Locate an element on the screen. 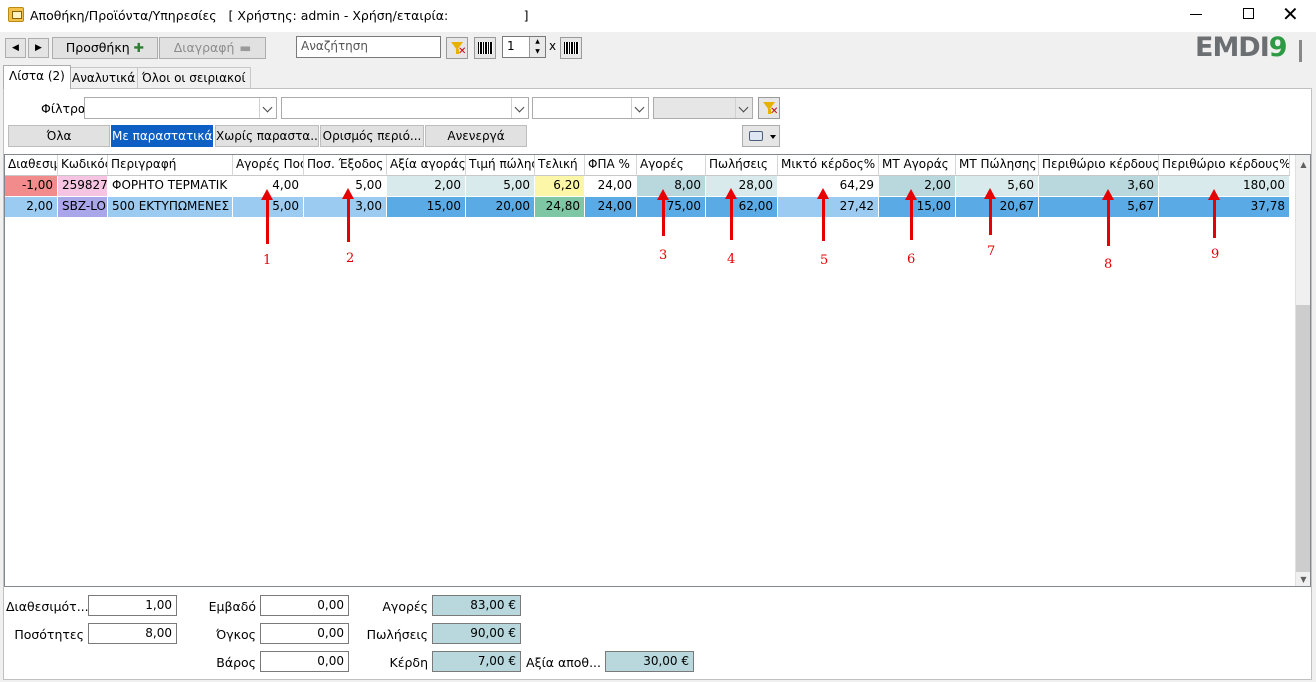 This screenshot has width=1316, height=682. tab-all-serials: Όλοι οι σειριακοί is located at coordinates (194, 77).